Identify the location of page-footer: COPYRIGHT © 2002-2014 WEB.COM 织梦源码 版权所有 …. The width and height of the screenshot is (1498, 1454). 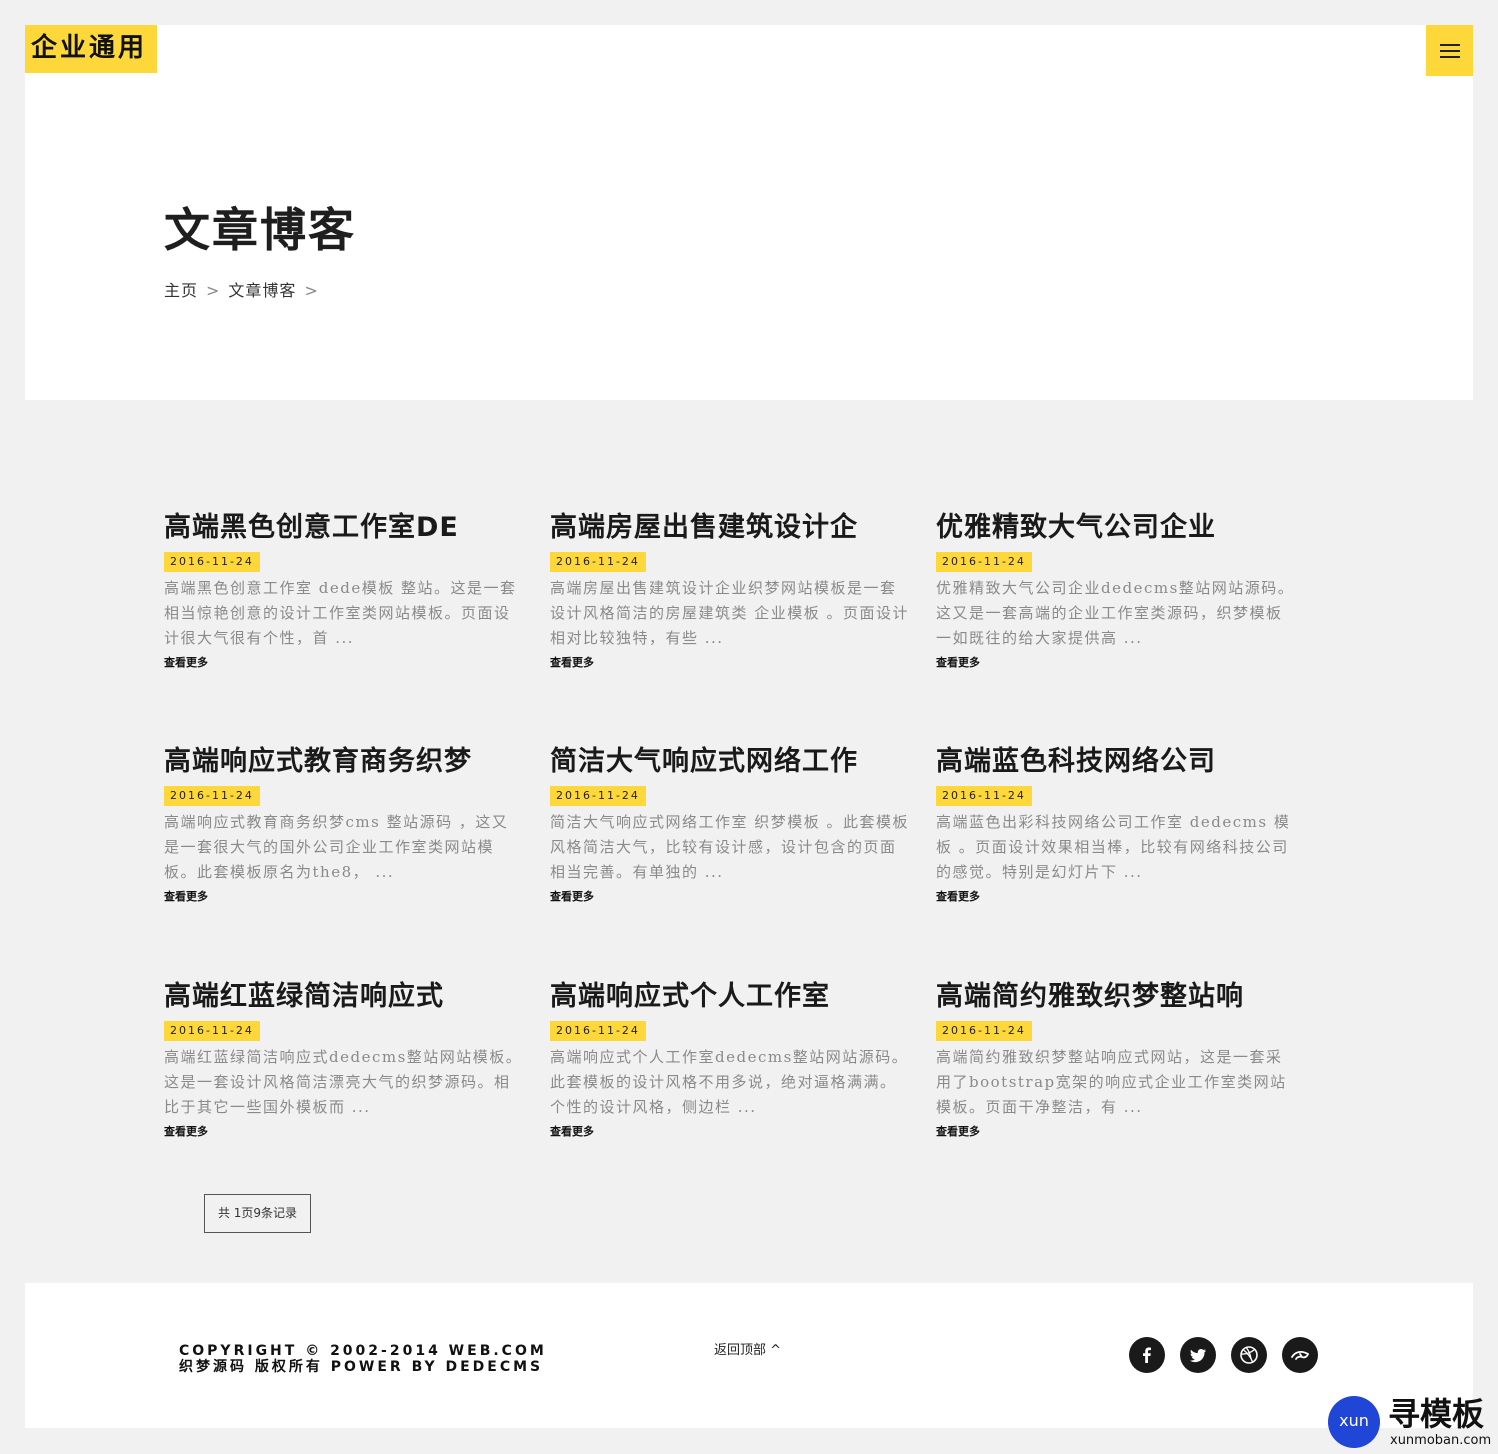
(749, 1355).